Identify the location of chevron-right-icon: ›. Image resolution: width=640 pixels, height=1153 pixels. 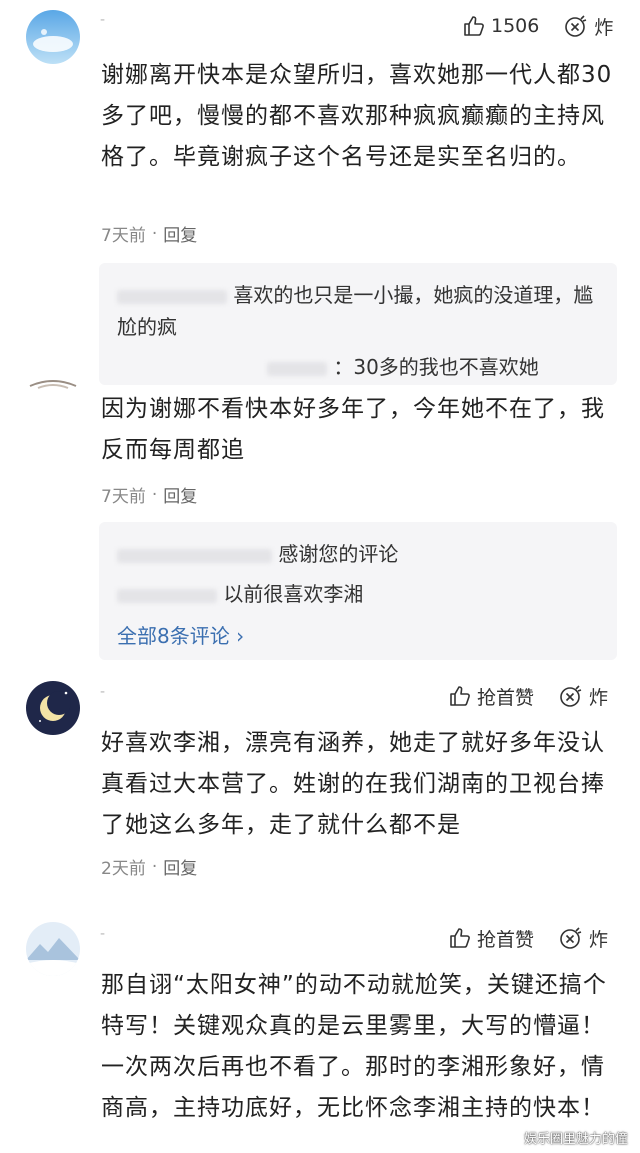
(240, 636).